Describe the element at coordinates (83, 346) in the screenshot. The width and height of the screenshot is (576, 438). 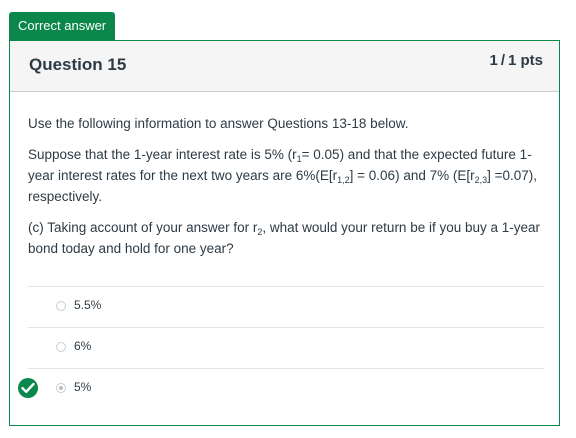
I see `answer-label: 6%` at that location.